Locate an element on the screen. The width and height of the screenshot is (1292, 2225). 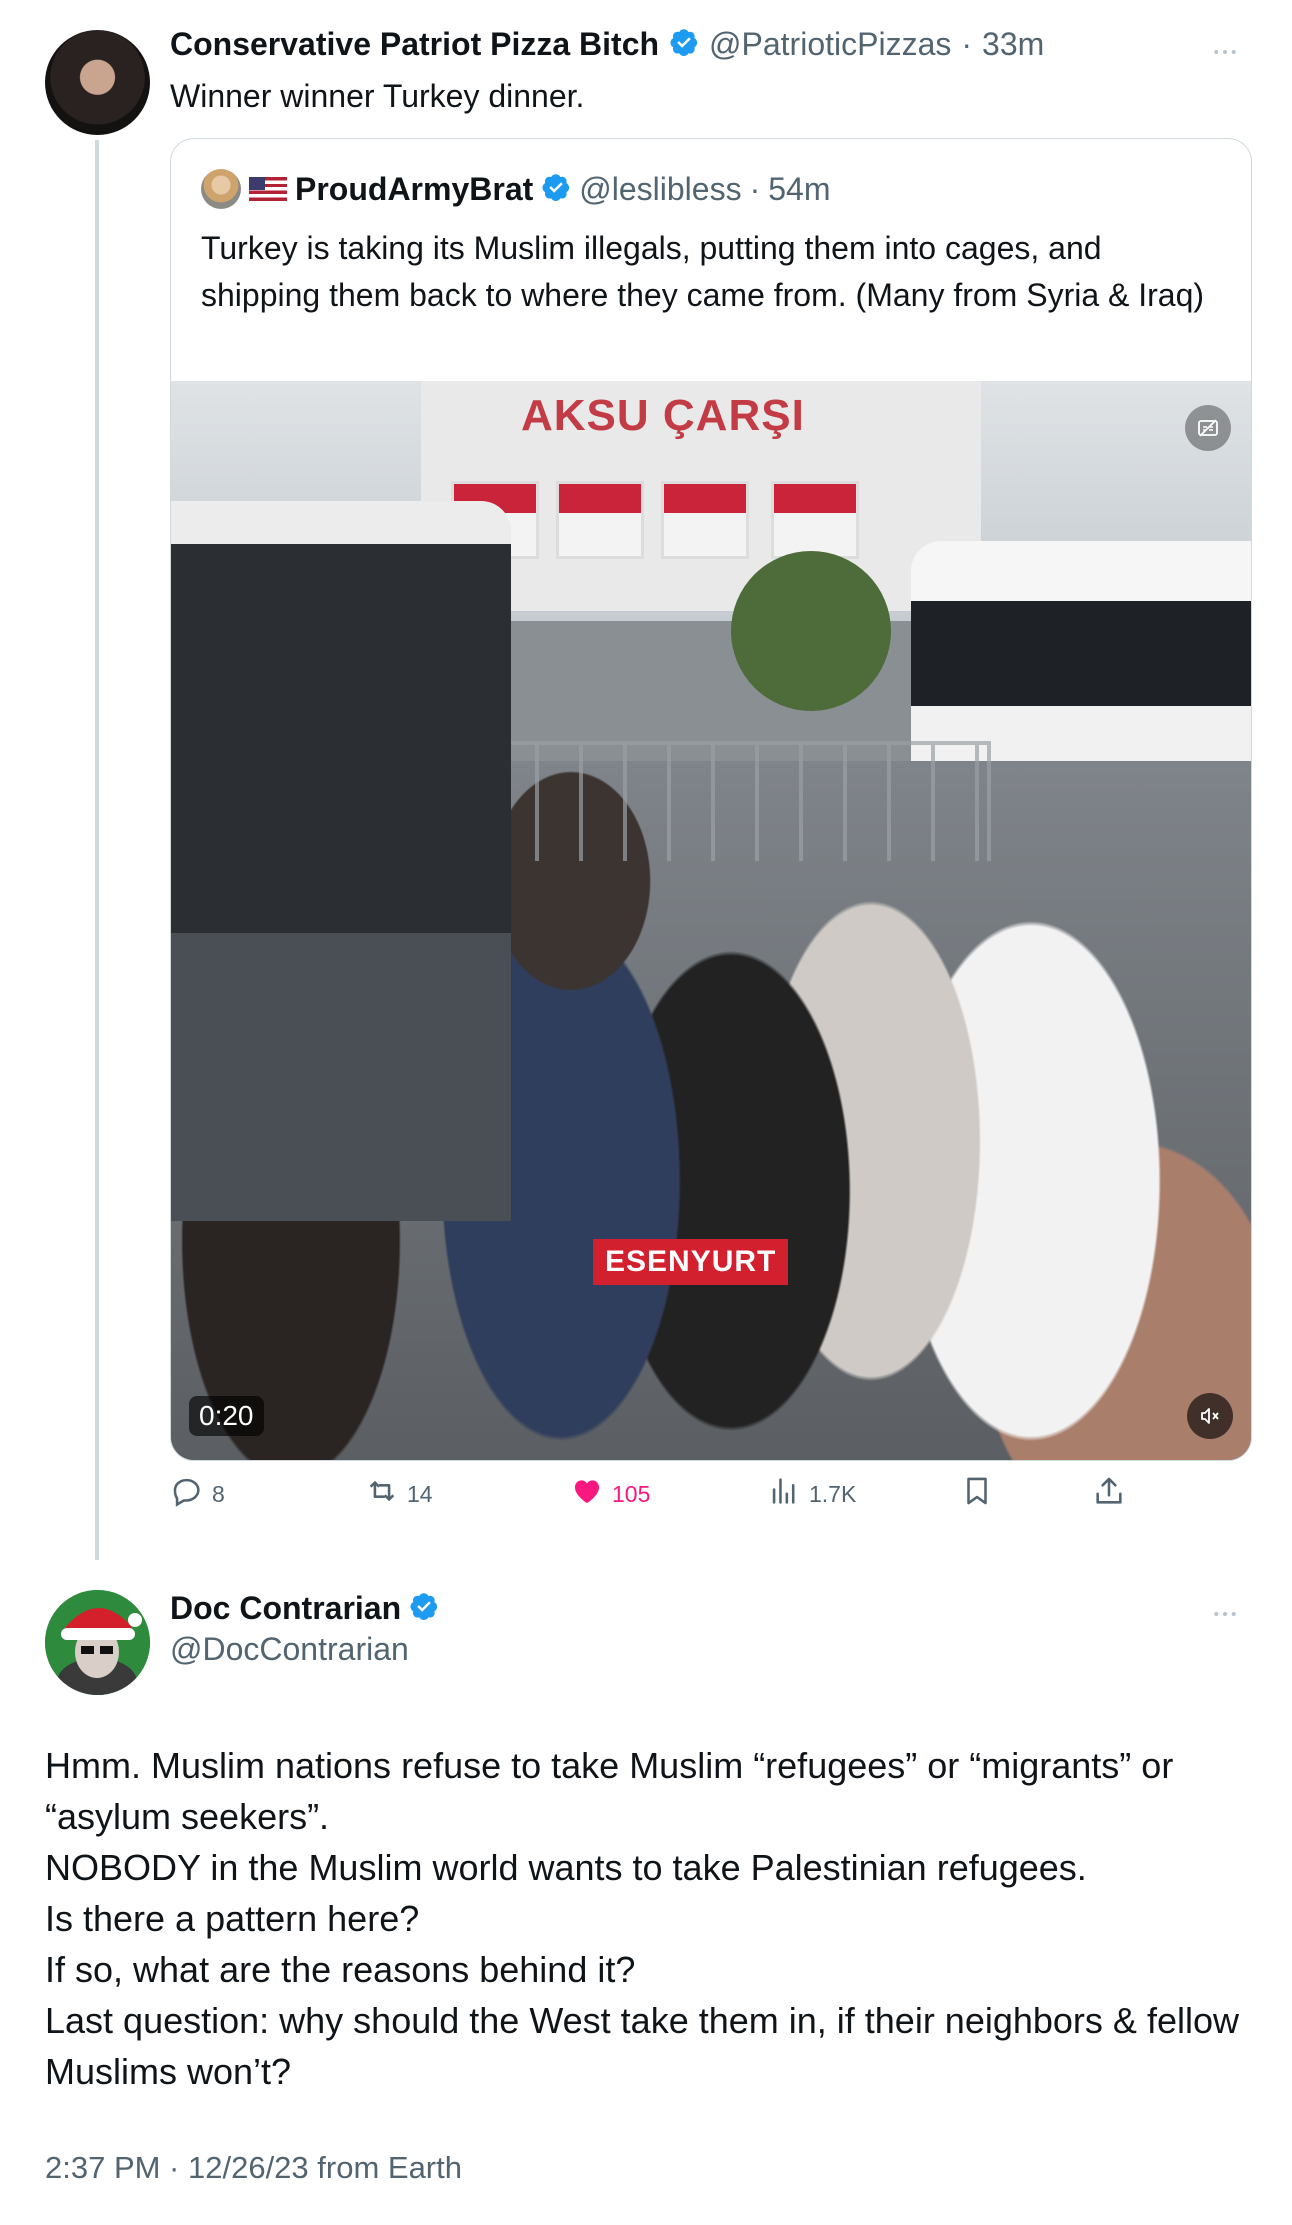
view-count: 1.7K is located at coordinates (833, 1493).